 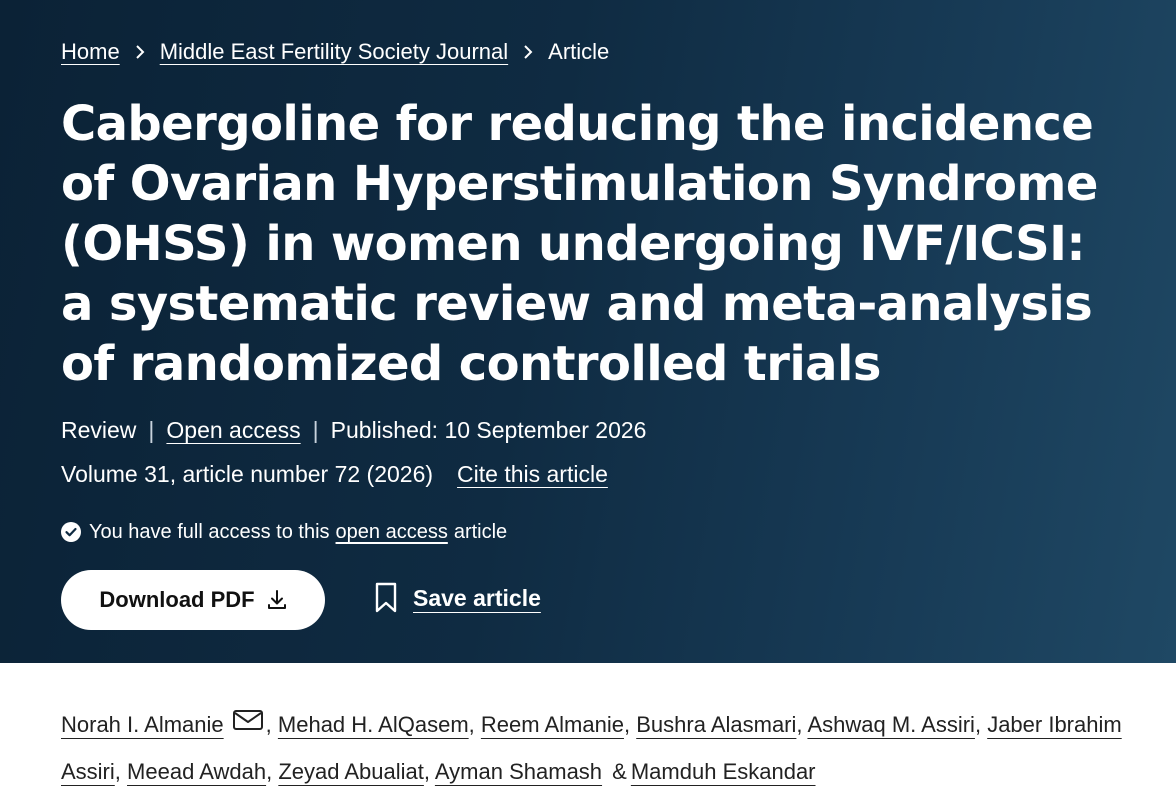 I want to click on author-link: Ashwaq M. Assiri, so click(x=891, y=724).